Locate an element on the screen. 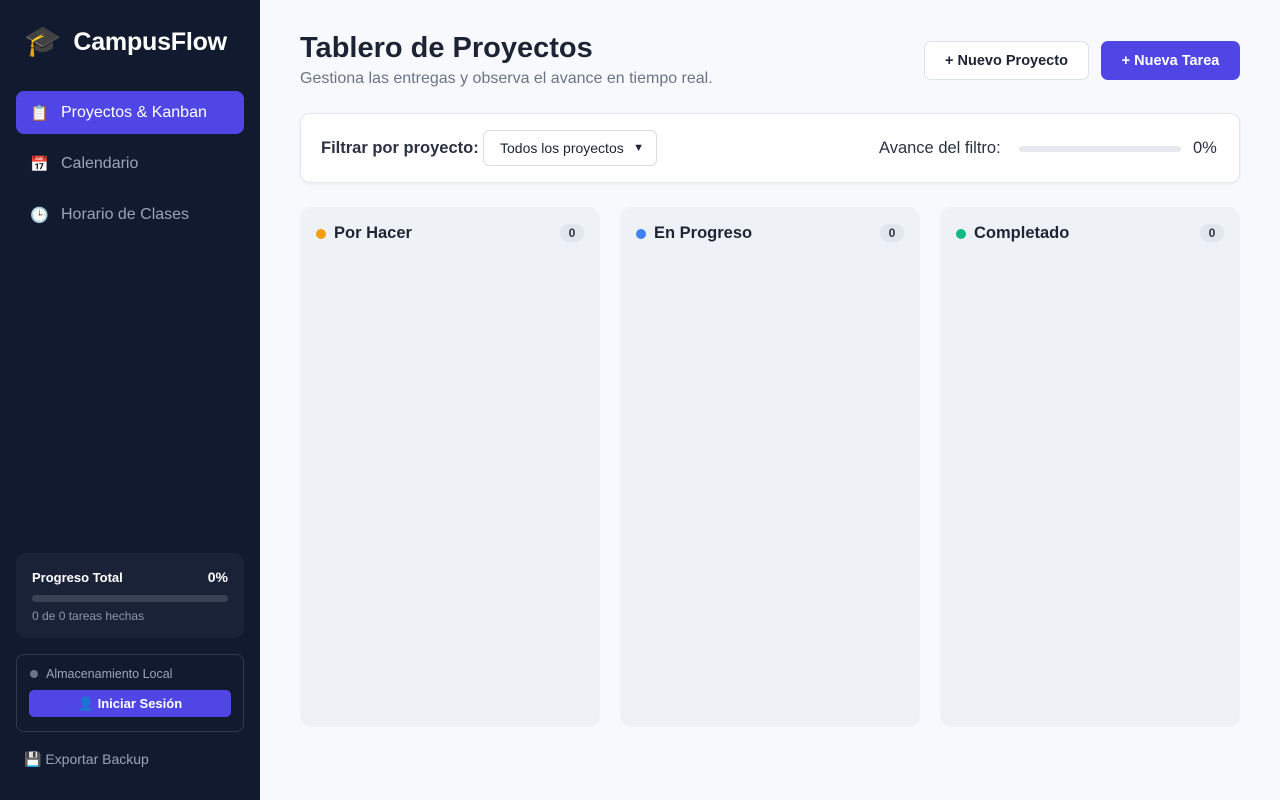 Image resolution: width=1280 pixels, height=800 pixels. total-progress-subtitle: 0 de 0 tareas hechas is located at coordinates (88, 616).